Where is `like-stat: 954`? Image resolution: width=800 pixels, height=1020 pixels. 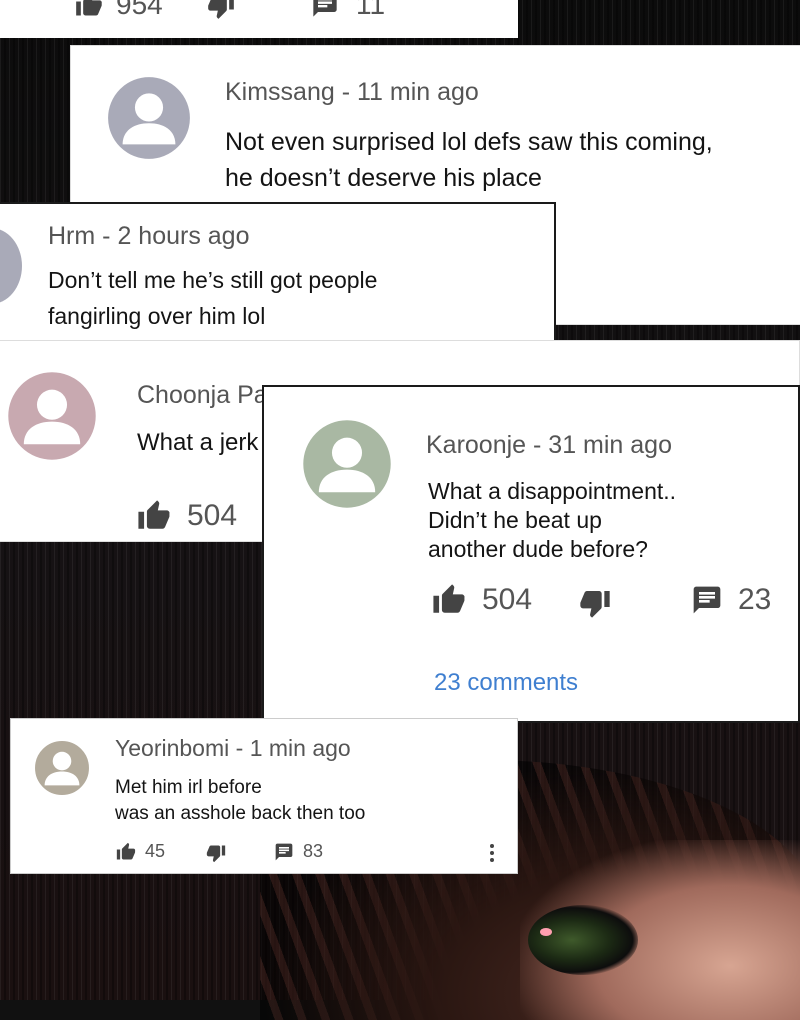
like-stat: 954 is located at coordinates (118, 10).